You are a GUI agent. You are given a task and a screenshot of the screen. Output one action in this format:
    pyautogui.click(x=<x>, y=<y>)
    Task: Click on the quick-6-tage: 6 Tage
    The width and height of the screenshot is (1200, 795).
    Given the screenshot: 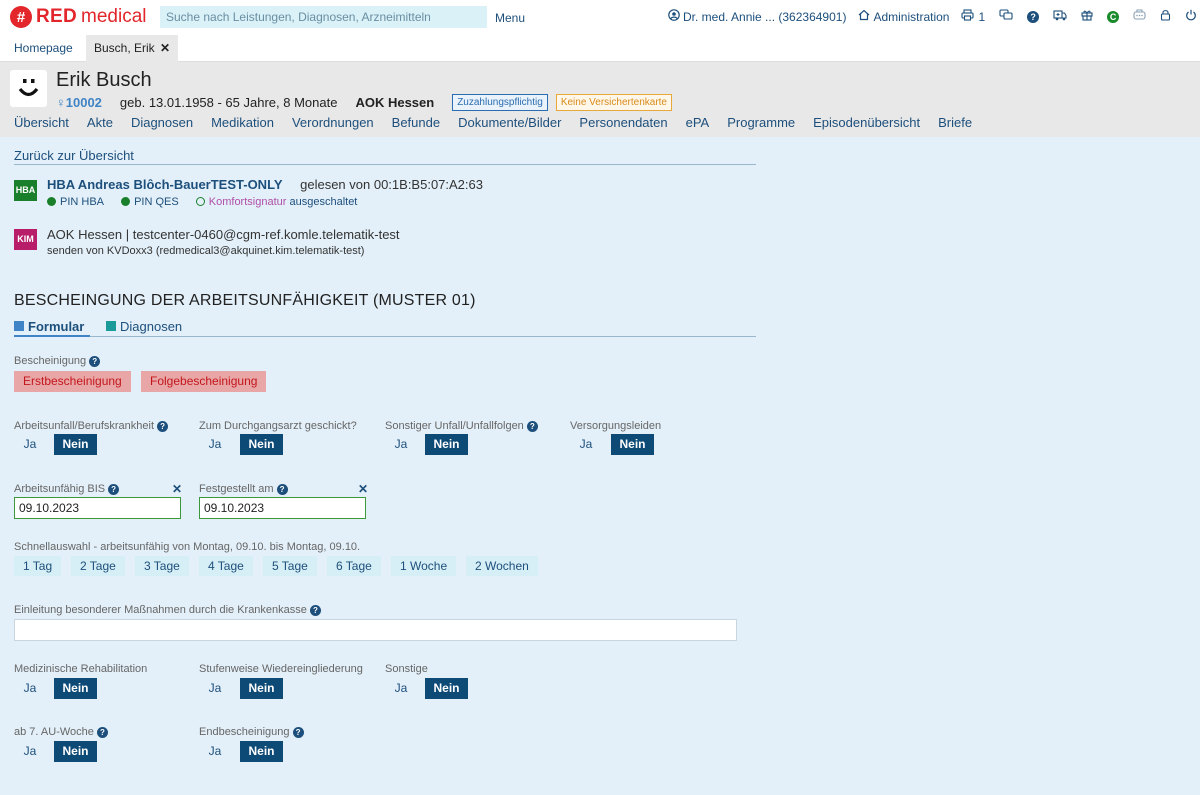 What is the action you would take?
    pyautogui.click(x=354, y=566)
    